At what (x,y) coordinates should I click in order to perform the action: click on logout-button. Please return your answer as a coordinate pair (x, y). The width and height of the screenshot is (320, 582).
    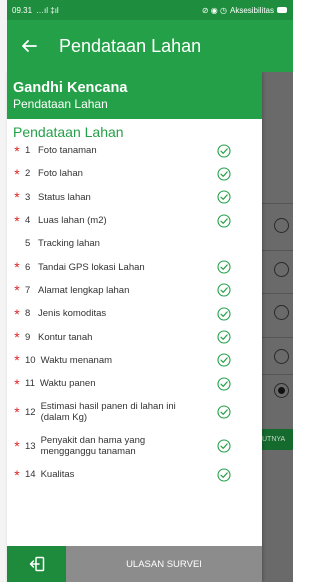
    Looking at the image, I should click on (36, 564).